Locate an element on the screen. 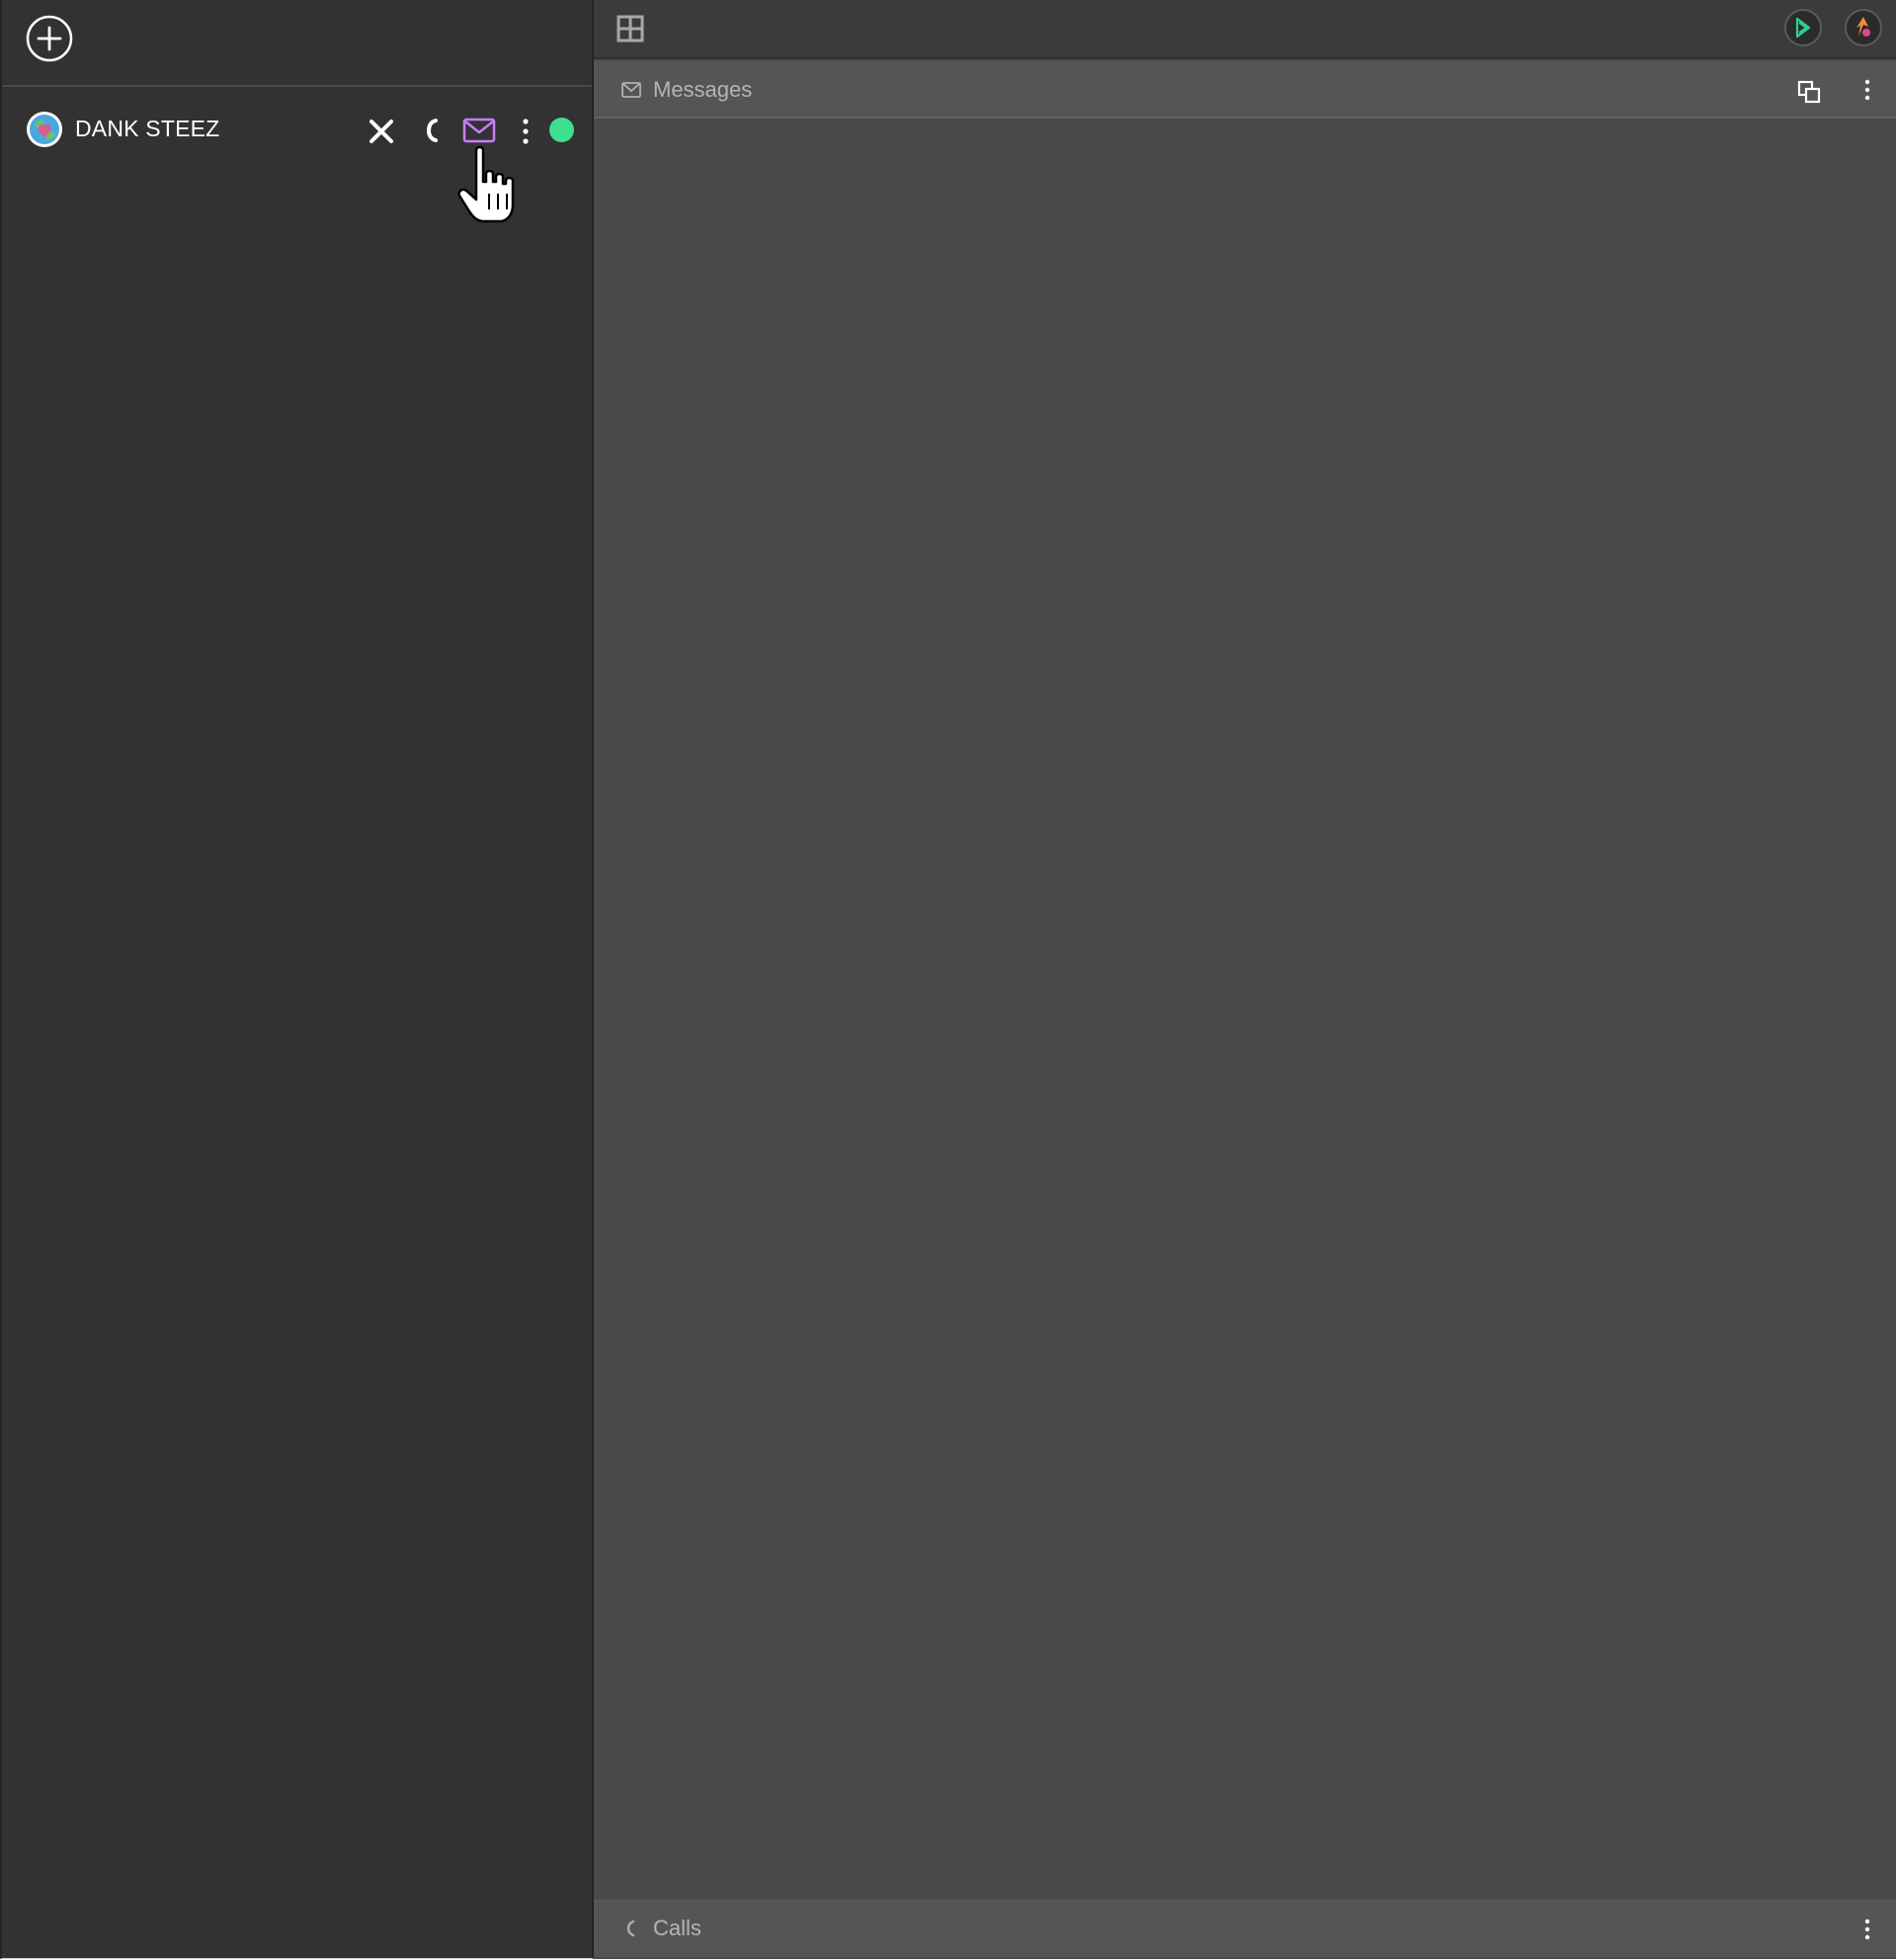 The image size is (1896, 1960). workspace-avatar-orange is located at coordinates (1863, 27).